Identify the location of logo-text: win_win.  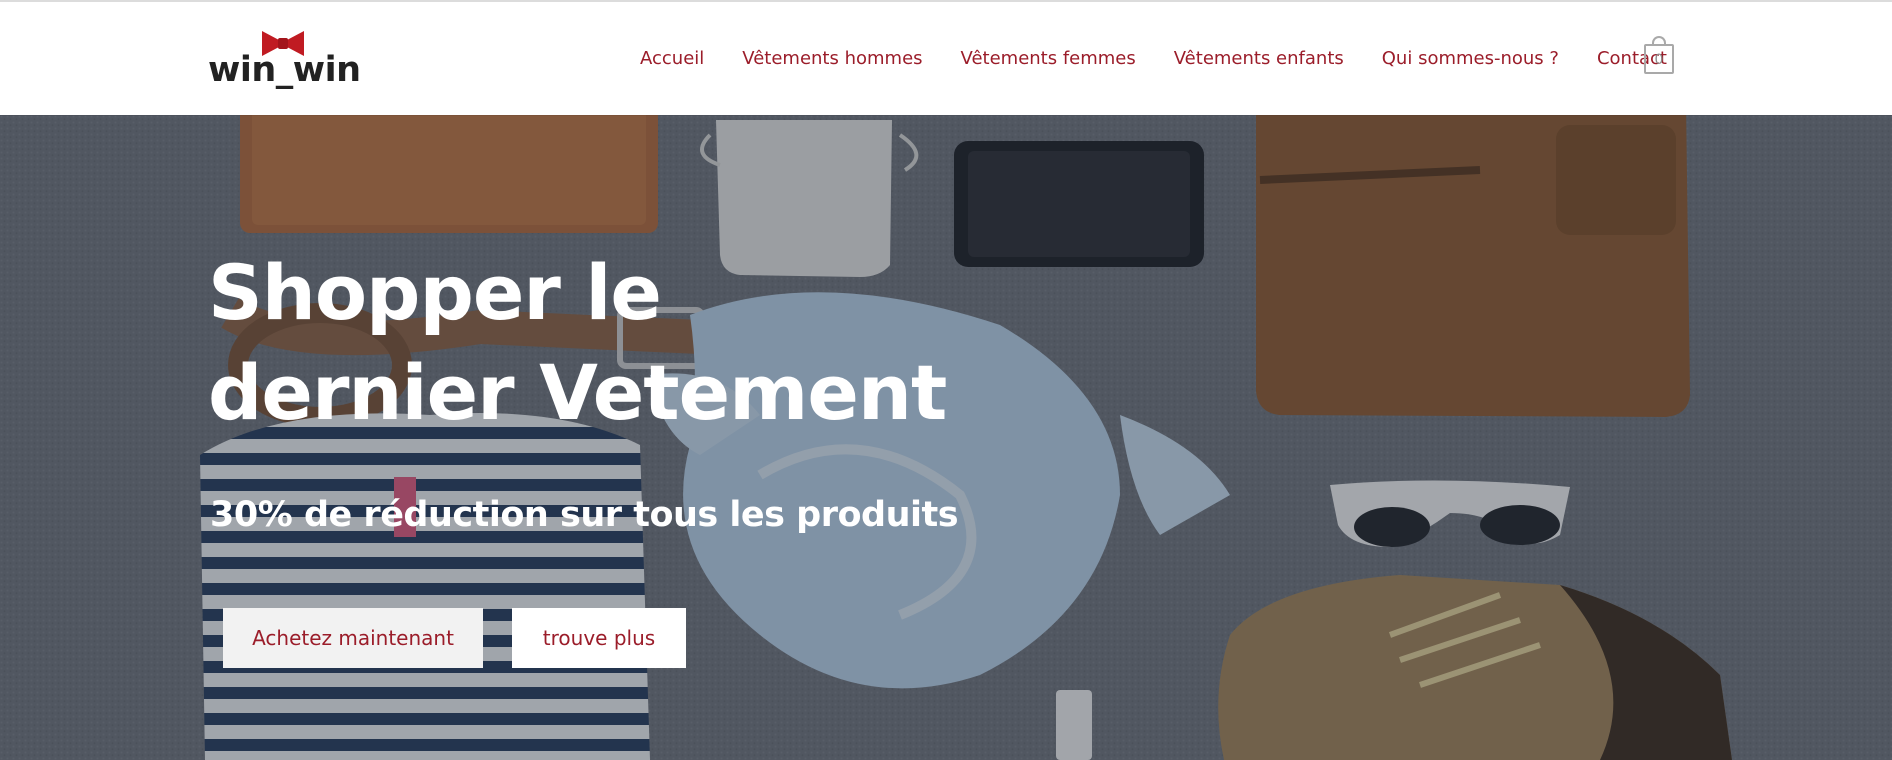
(284, 70).